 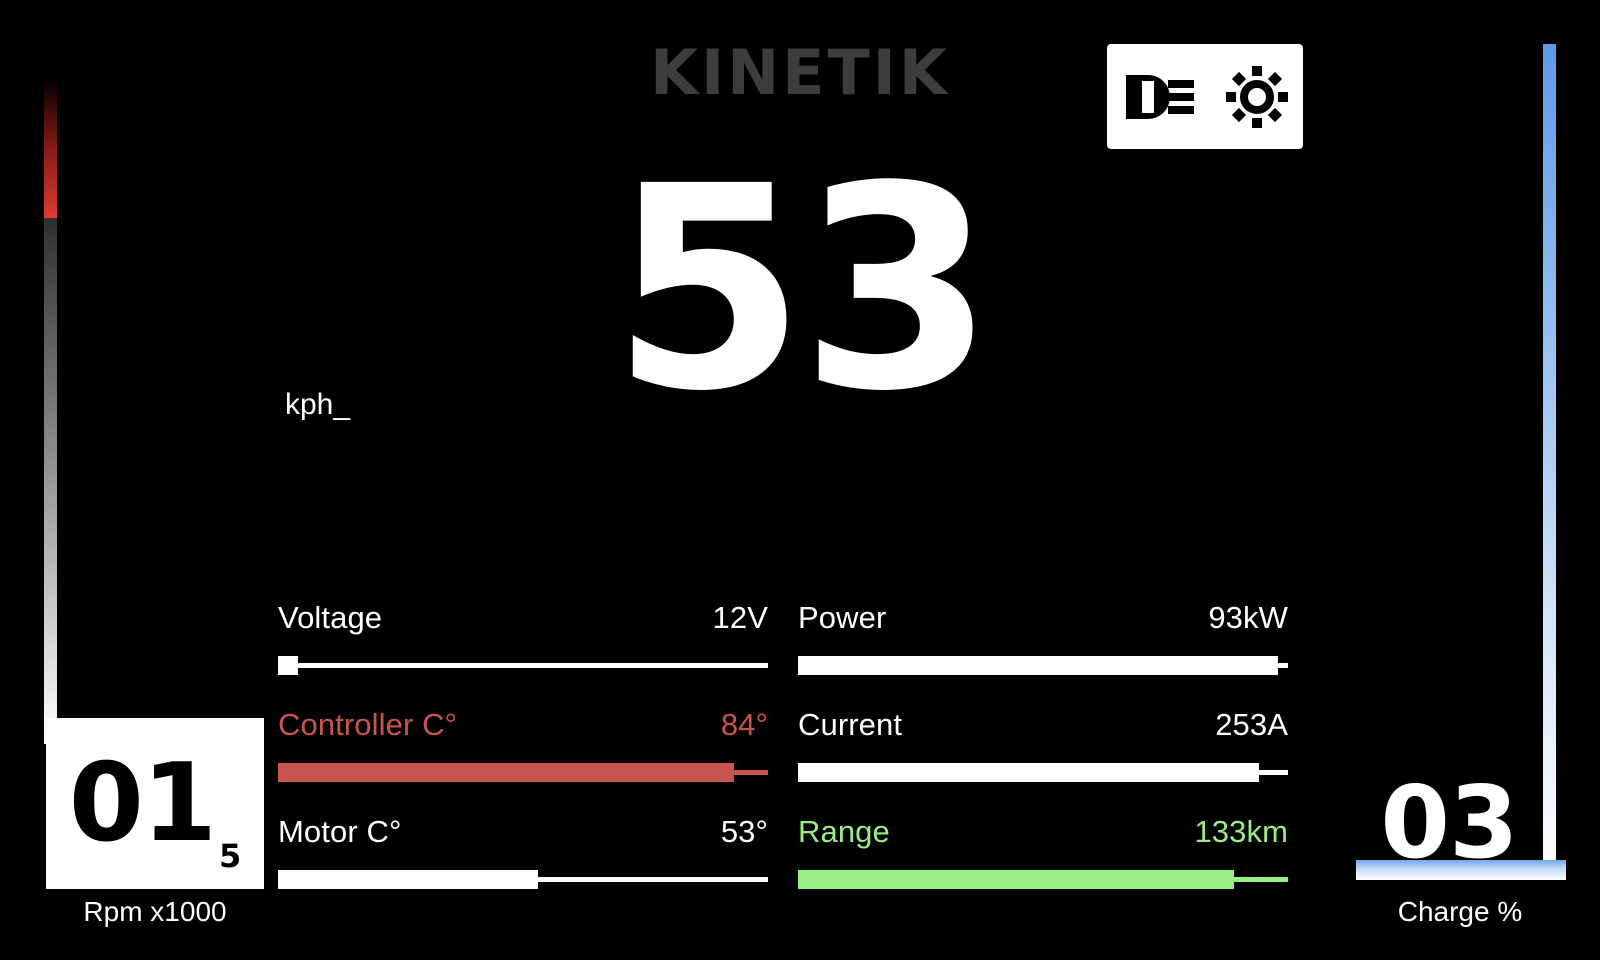 What do you see at coordinates (744, 724) in the screenshot?
I see `metric-value: 84°` at bounding box center [744, 724].